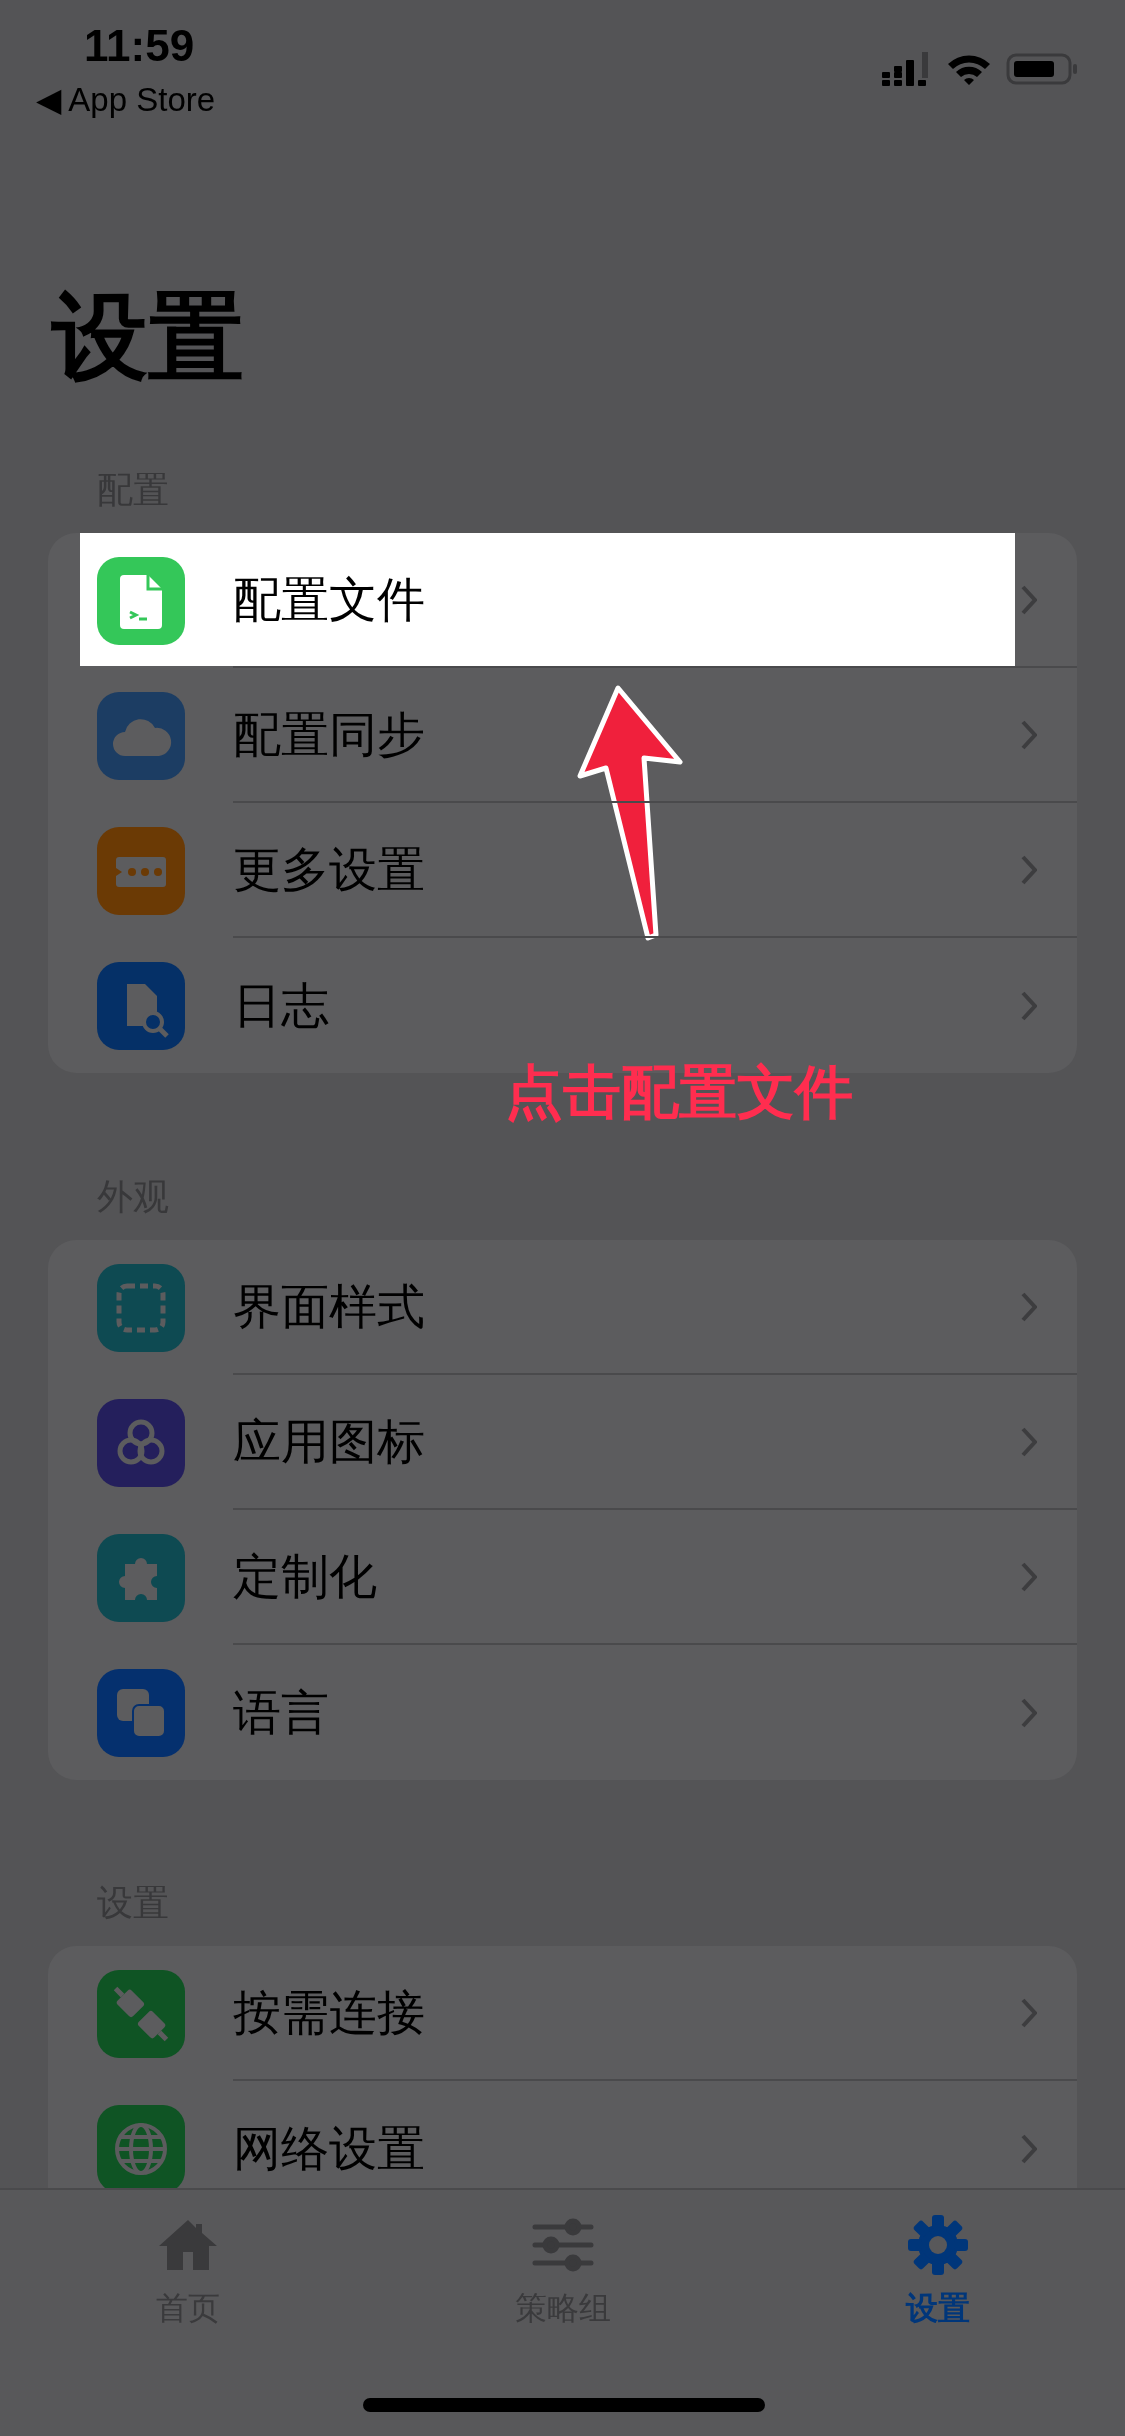 The width and height of the screenshot is (1125, 2436). Describe the element at coordinates (126, 100) in the screenshot. I see `back-link: ◀ App Store` at that location.